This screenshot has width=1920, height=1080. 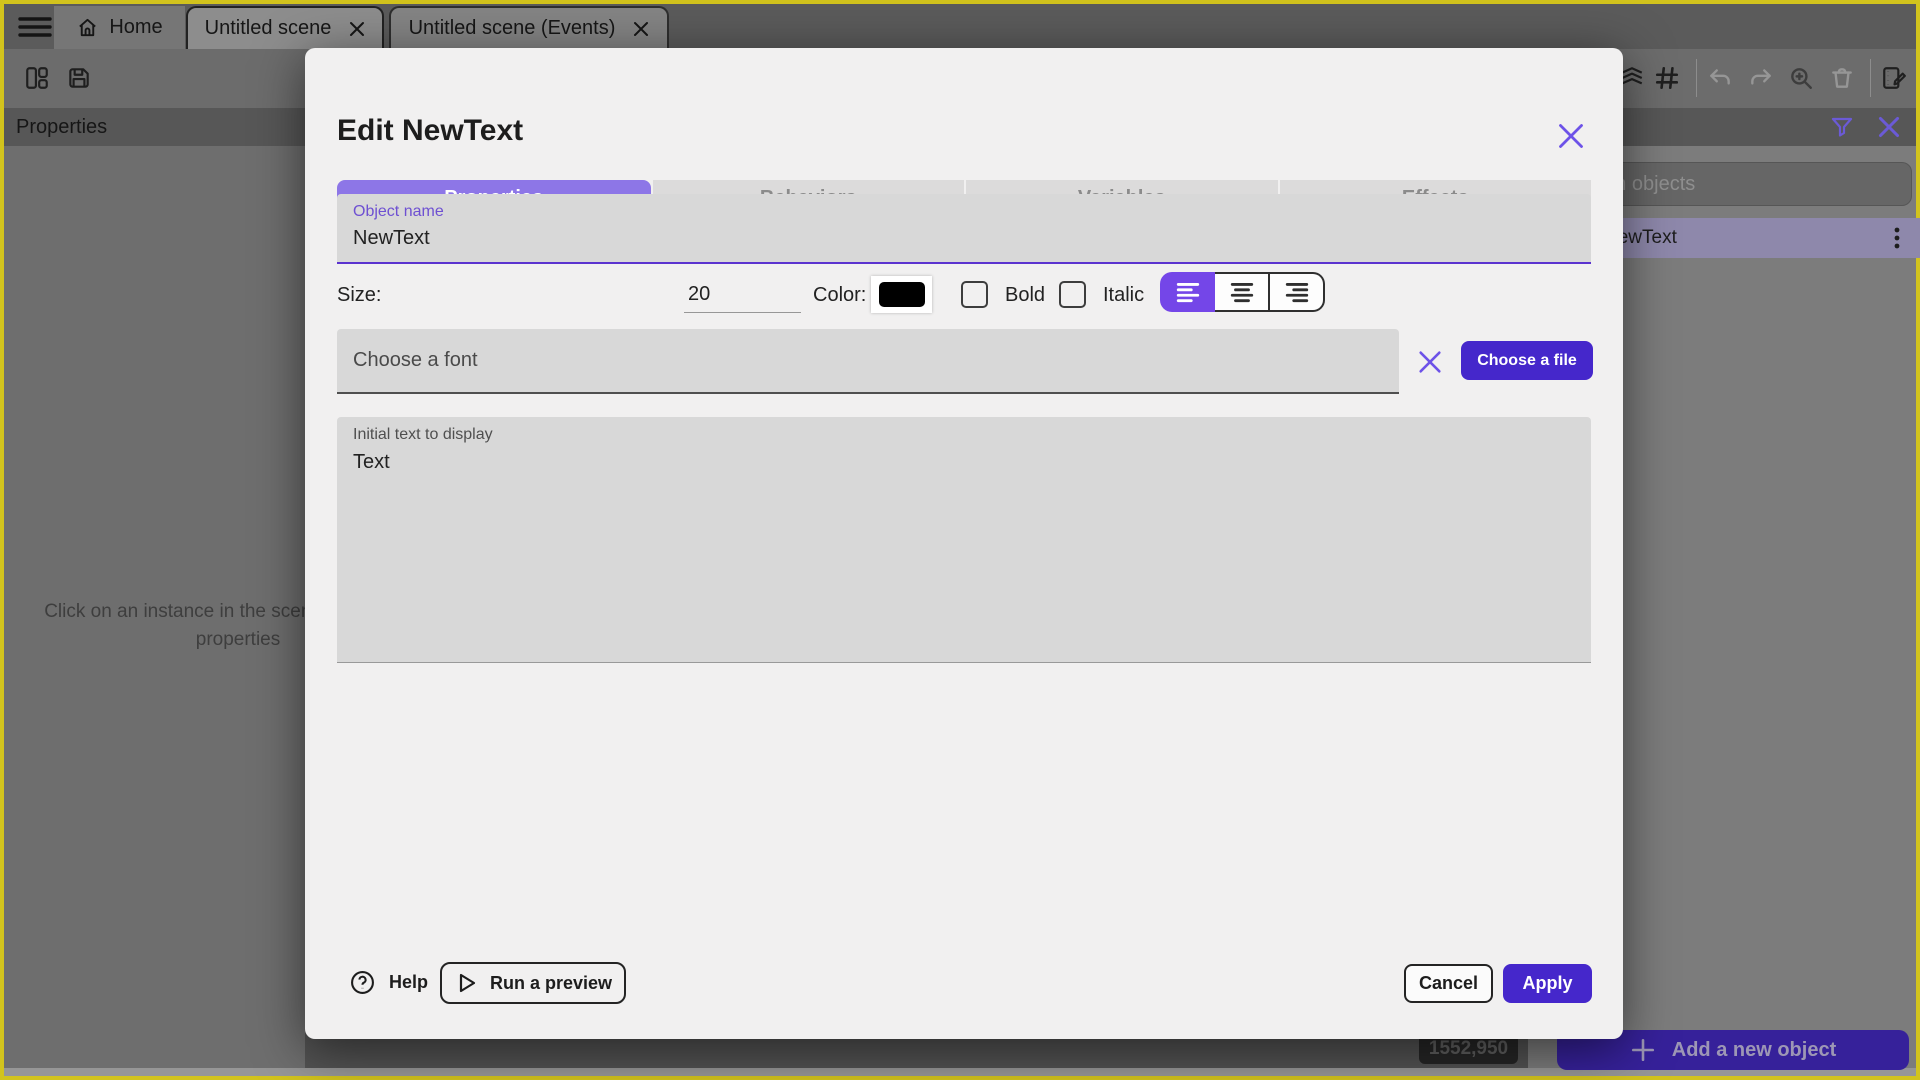 What do you see at coordinates (423, 434) in the screenshot?
I see `initial-text-field-label: Initial text to display` at bounding box center [423, 434].